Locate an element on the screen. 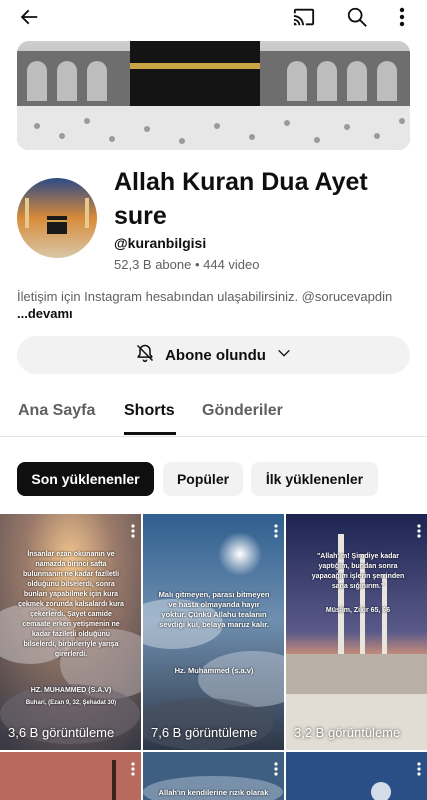 The width and height of the screenshot is (427, 800). chip-oldest: İlk yüklenenler is located at coordinates (314, 479).